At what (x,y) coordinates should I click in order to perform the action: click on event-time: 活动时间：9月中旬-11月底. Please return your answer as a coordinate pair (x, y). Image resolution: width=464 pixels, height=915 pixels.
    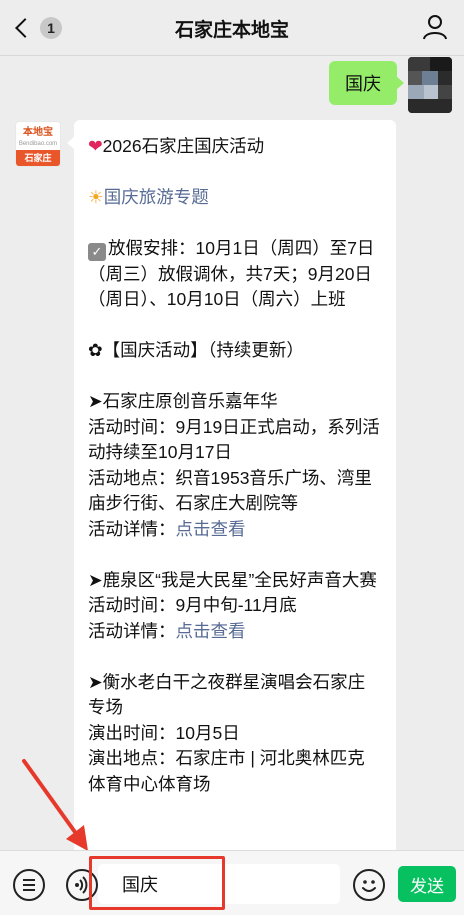
    Looking at the image, I should click on (192, 605).